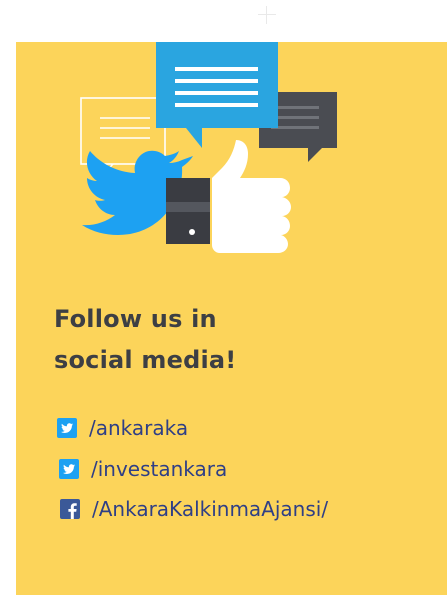  I want to click on follow-heading: Follow us in social media!, so click(145, 340).